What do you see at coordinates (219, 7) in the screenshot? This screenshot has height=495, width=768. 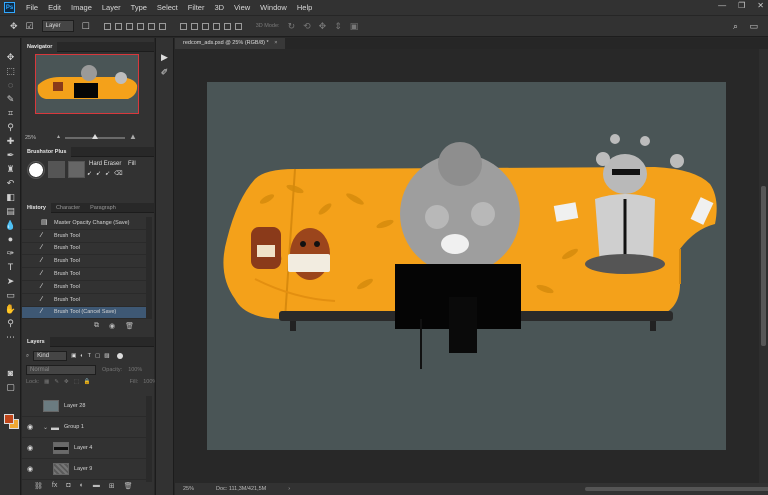 I see `menu-3d: 3D` at bounding box center [219, 7].